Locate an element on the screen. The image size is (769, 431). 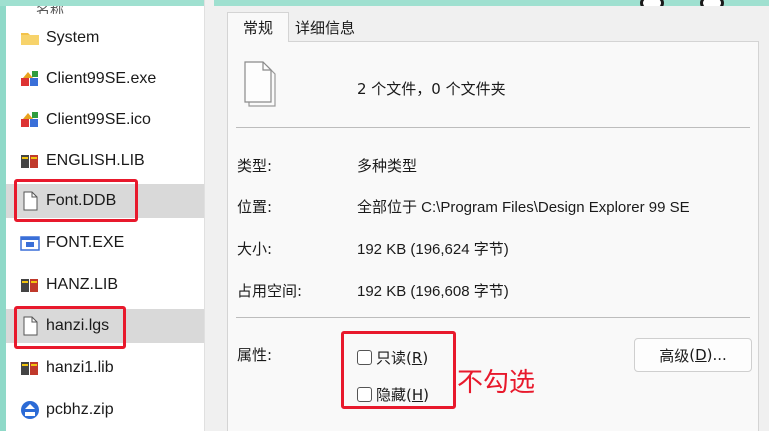
disk-size-label: 占用空间: is located at coordinates (270, 291).